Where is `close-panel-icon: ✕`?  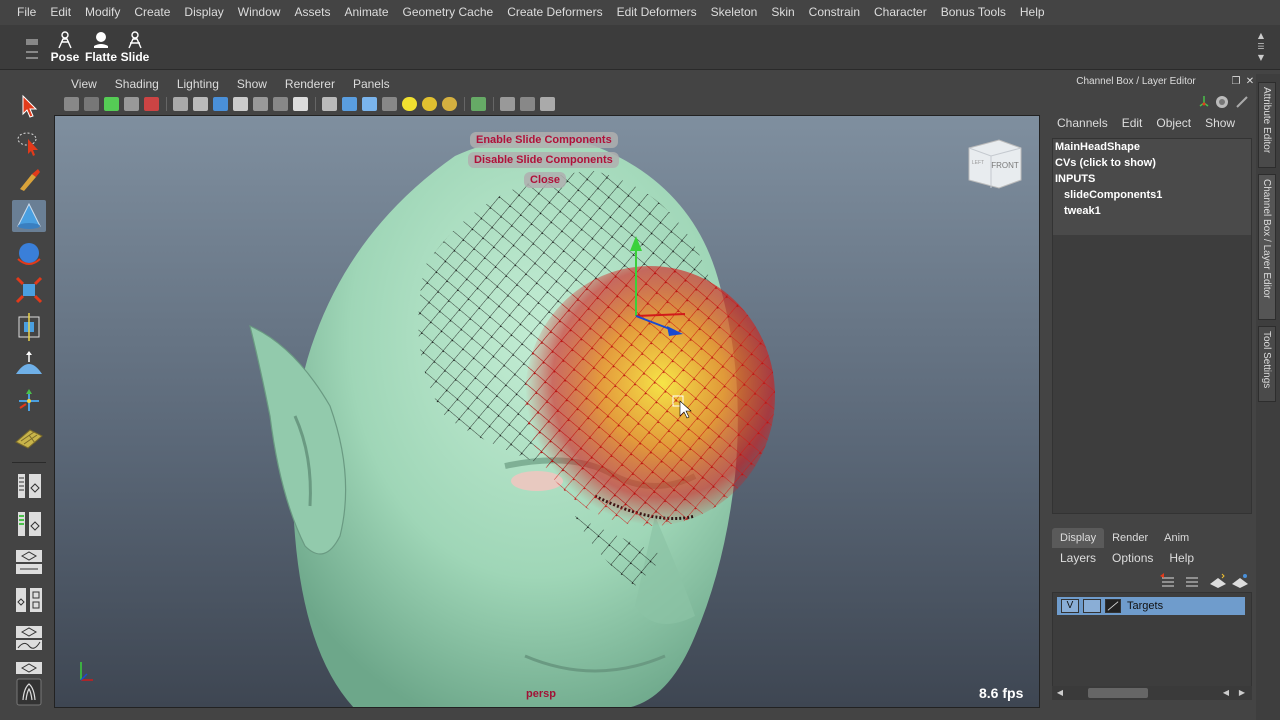 close-panel-icon: ✕ is located at coordinates (1250, 82).